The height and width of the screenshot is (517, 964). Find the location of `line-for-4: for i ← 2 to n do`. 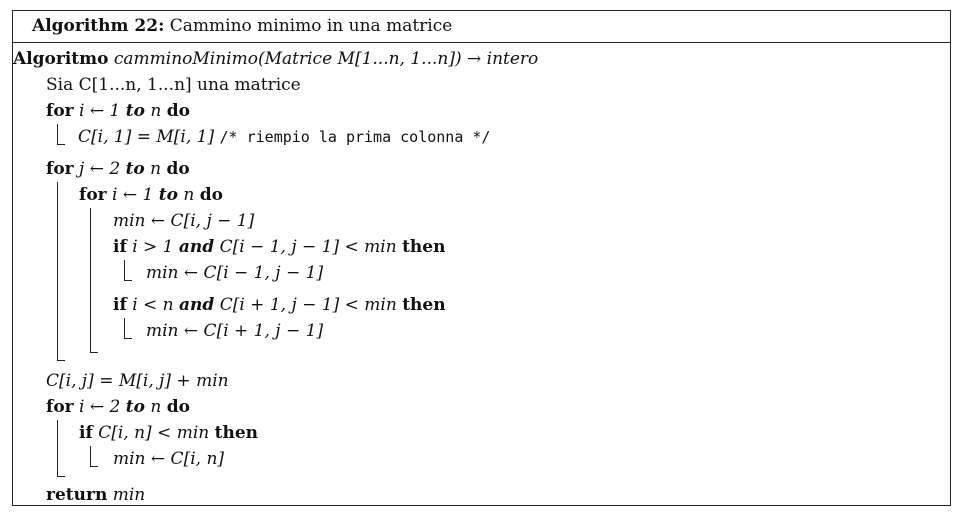

line-for-4: for i ← 2 to n do is located at coordinates (118, 407).